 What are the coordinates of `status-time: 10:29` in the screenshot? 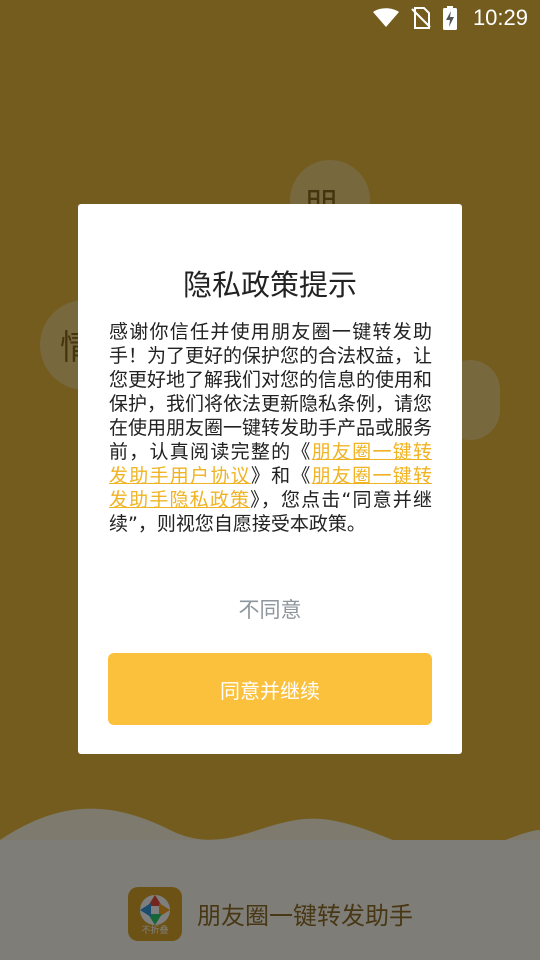 It's located at (500, 17).